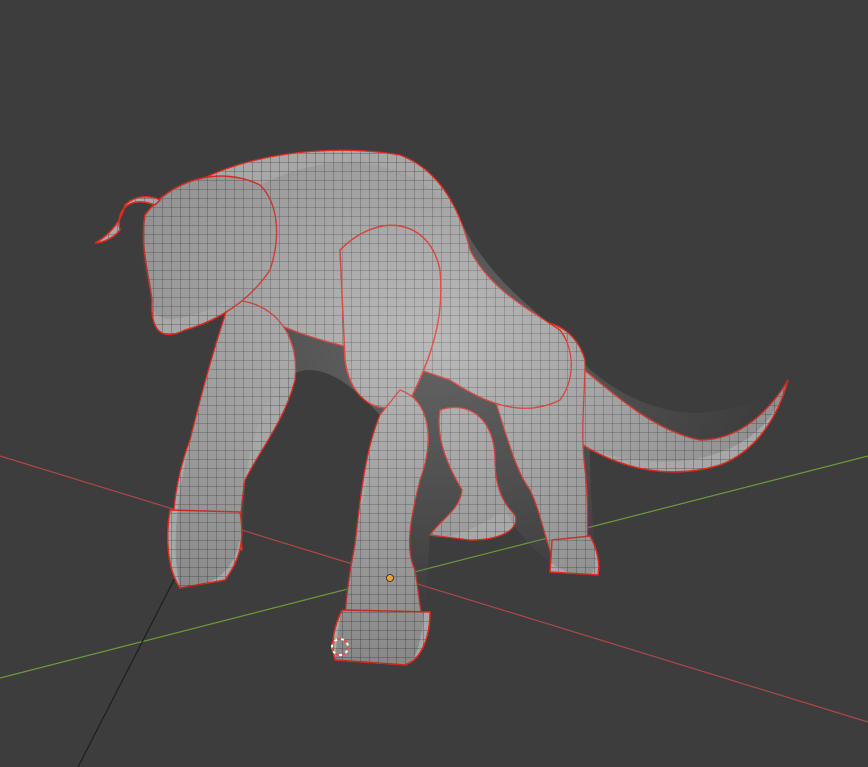 The height and width of the screenshot is (767, 868). Describe the element at coordinates (126, 672) in the screenshot. I see `z-axis-line` at that location.